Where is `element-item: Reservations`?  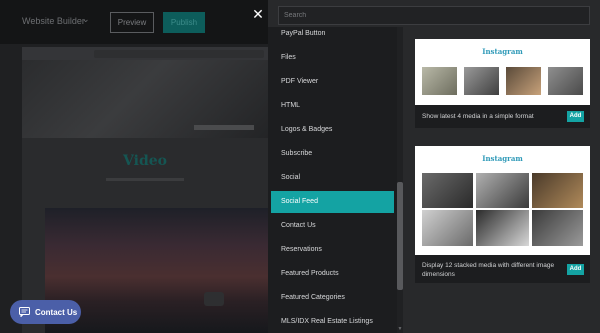 element-item: Reservations is located at coordinates (332, 250).